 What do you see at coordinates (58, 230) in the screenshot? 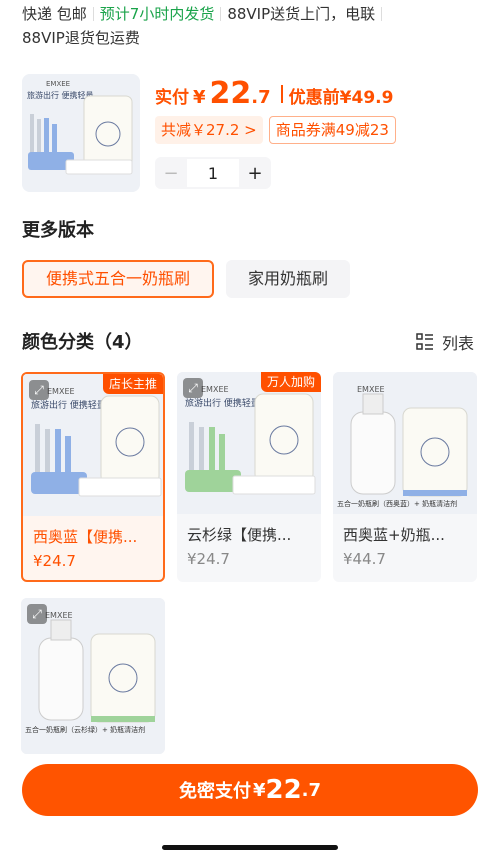
I see `versions-title: 更多版本` at bounding box center [58, 230].